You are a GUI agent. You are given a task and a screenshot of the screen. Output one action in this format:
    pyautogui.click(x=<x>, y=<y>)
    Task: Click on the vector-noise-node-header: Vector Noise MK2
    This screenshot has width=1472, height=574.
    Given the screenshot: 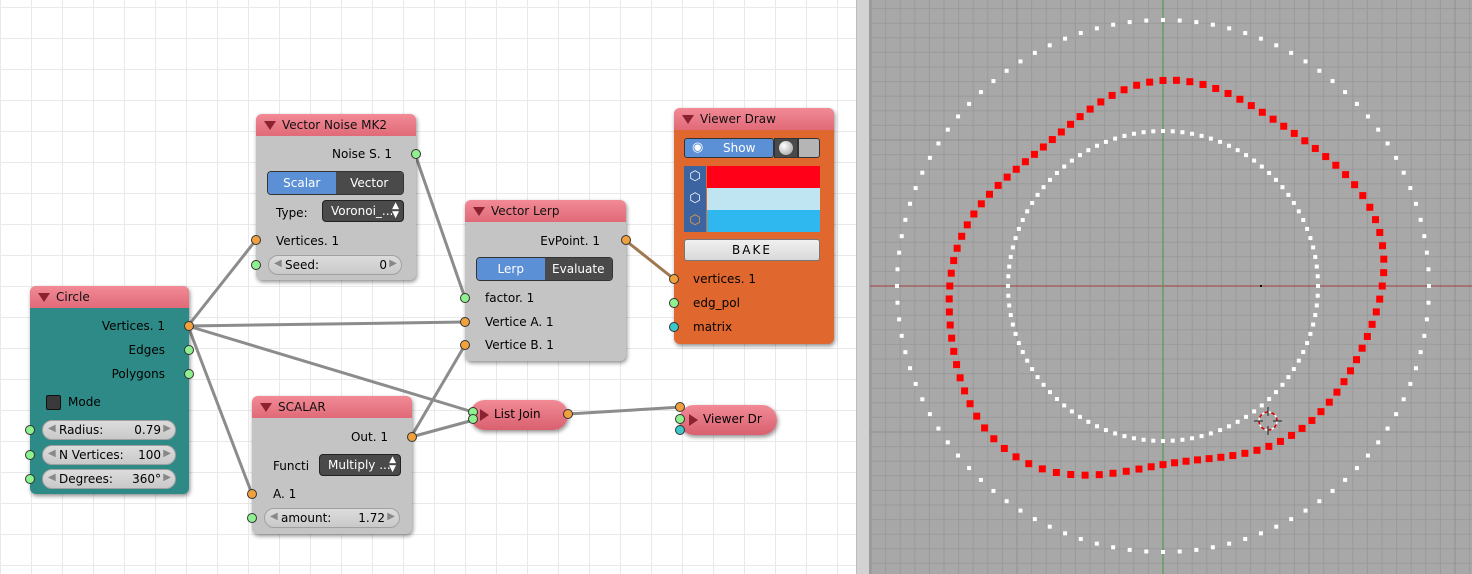 What is the action you would take?
    pyautogui.click(x=336, y=125)
    